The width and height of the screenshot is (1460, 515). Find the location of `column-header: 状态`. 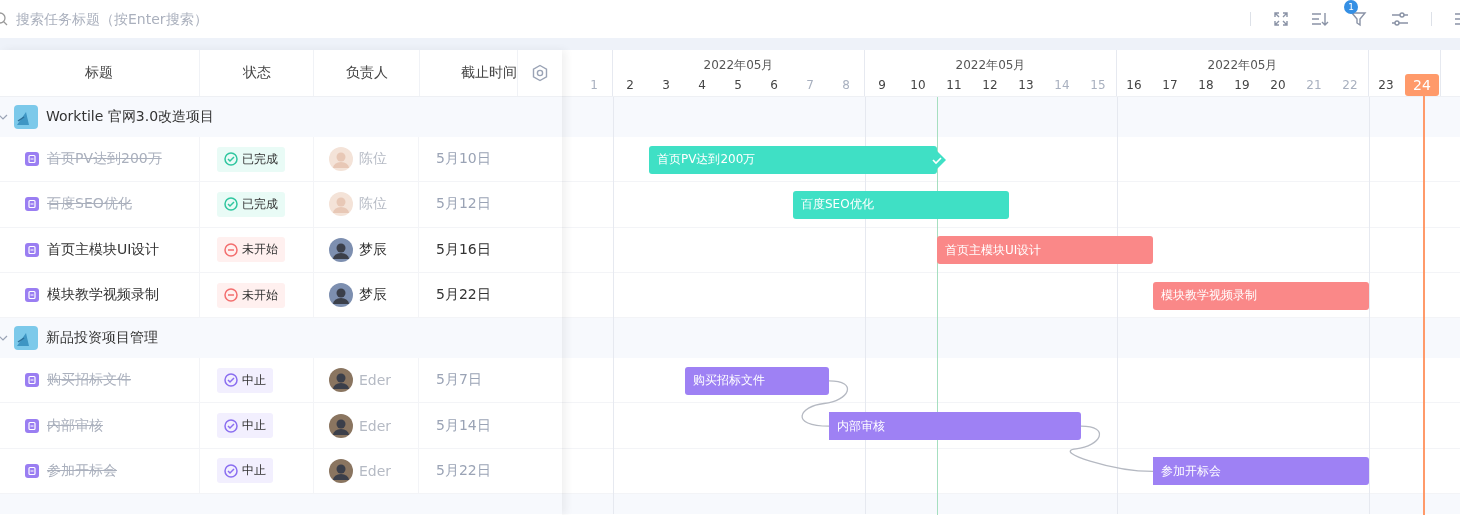

column-header: 状态 is located at coordinates (257, 73).